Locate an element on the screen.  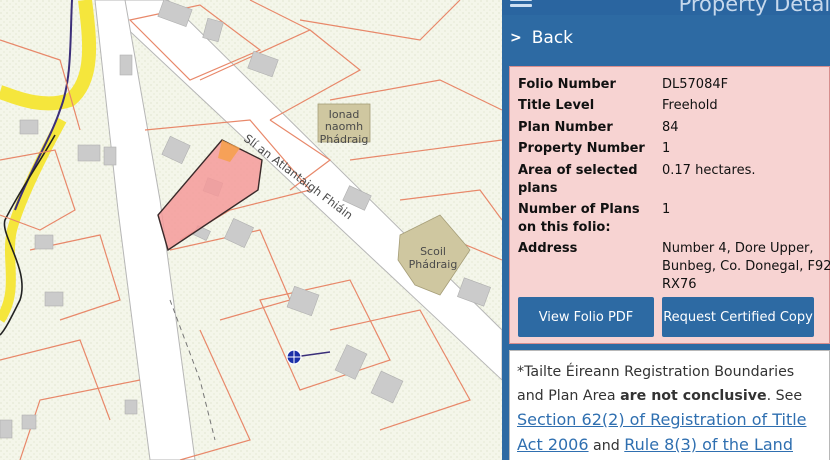
detail-value: DL57084F is located at coordinates (695, 84).